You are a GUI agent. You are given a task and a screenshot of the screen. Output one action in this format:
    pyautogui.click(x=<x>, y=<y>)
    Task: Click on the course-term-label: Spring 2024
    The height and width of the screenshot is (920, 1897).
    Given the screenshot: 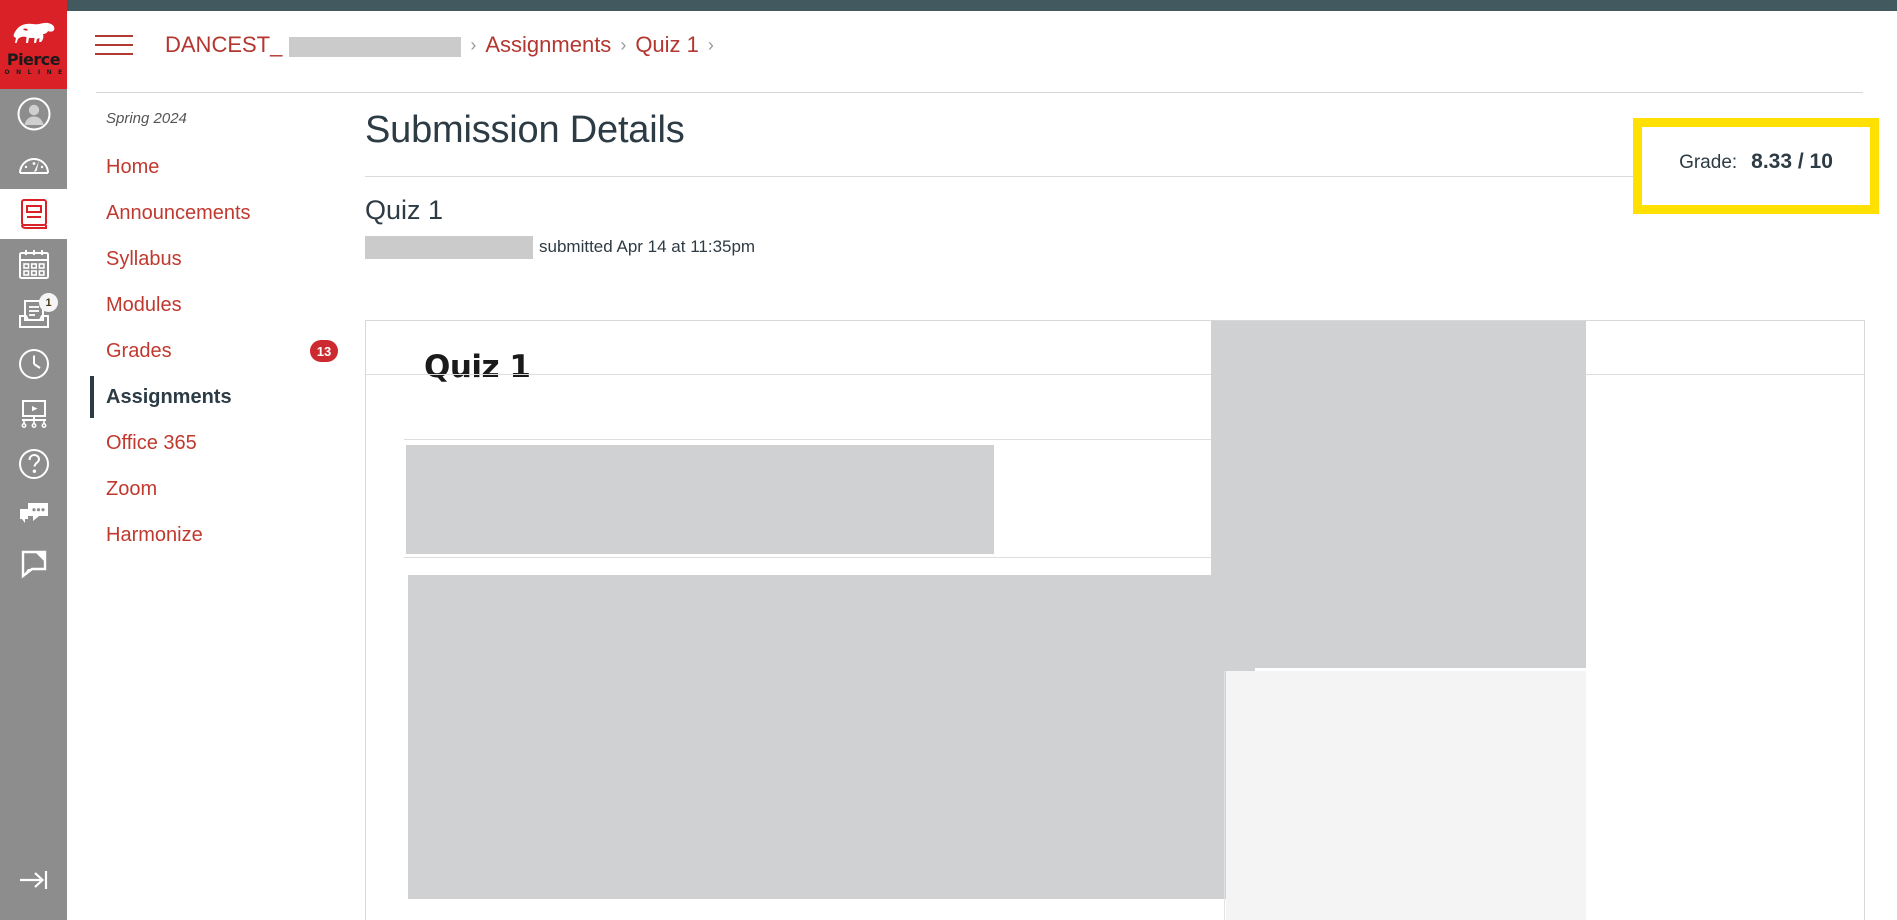 What is the action you would take?
    pyautogui.click(x=146, y=118)
    